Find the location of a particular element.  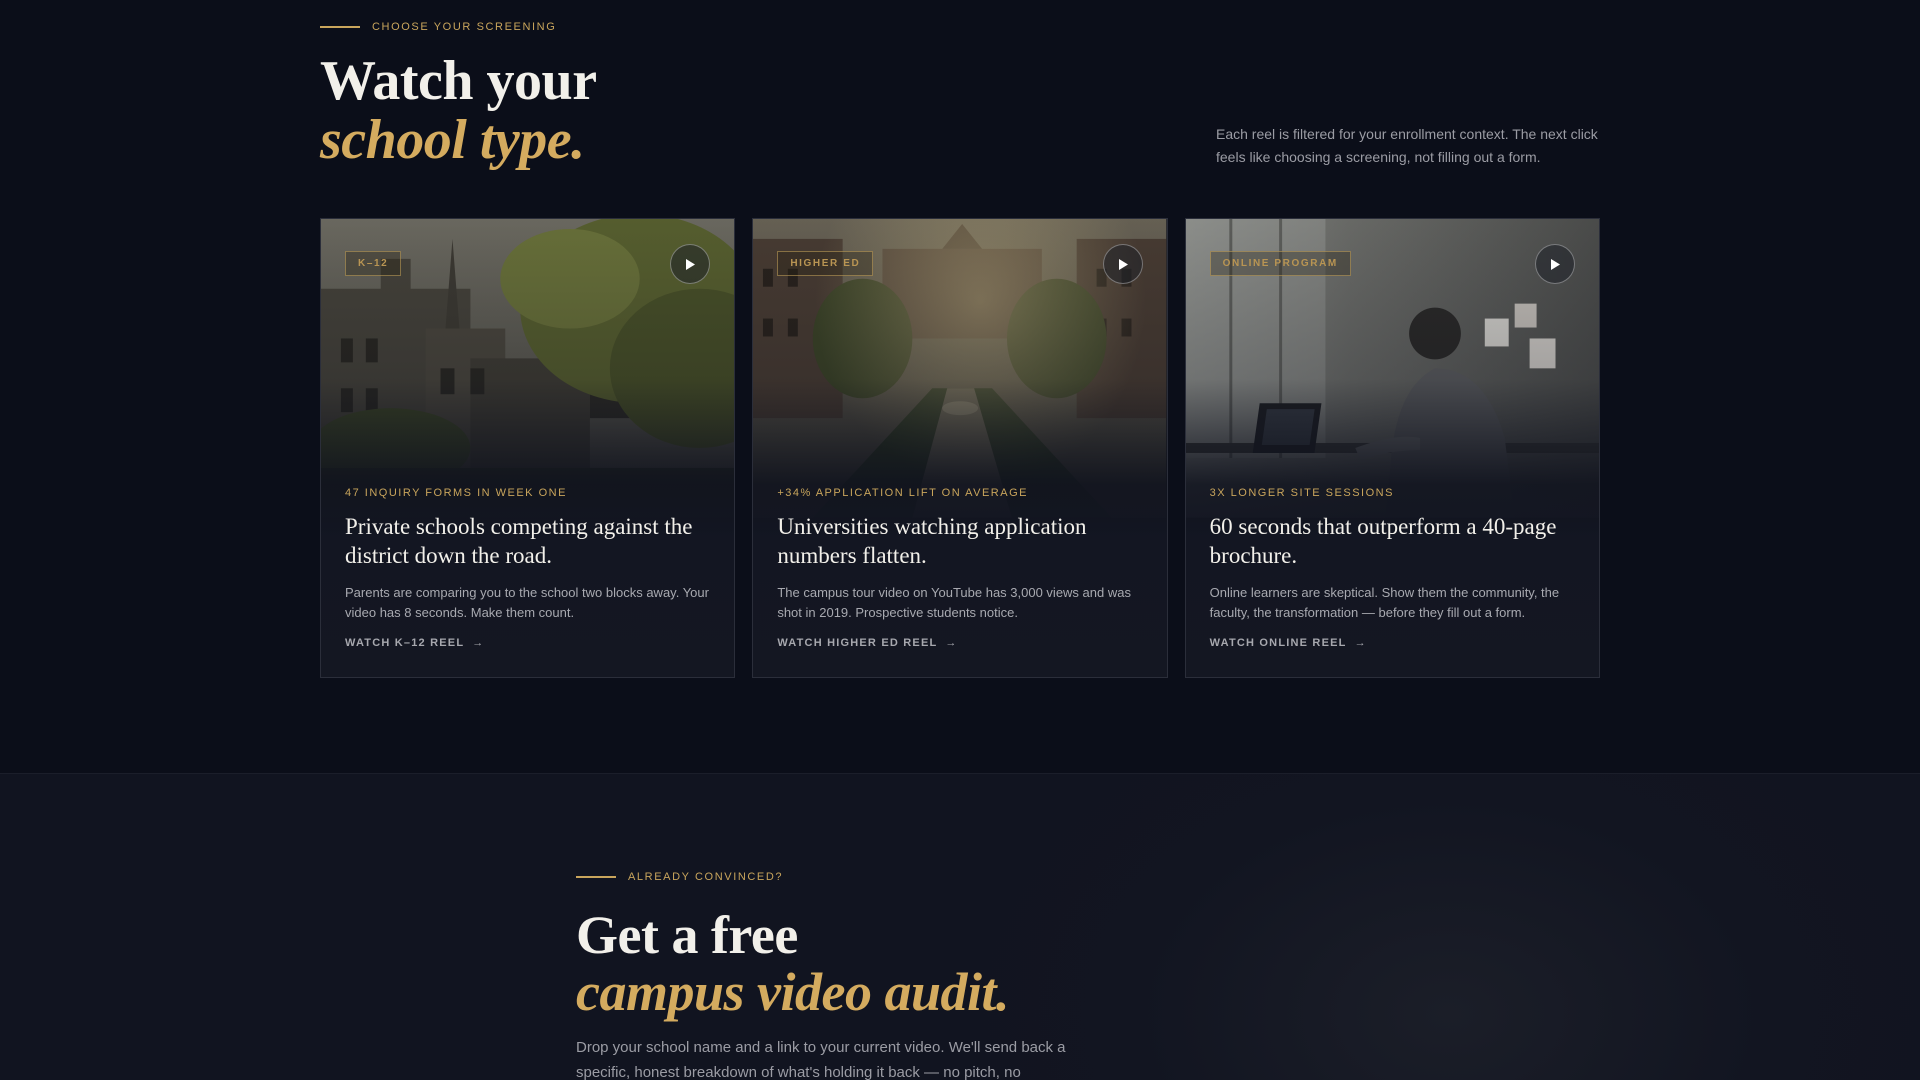

audit-eyebrow: ALREADY CONVINCED? is located at coordinates (679, 877).